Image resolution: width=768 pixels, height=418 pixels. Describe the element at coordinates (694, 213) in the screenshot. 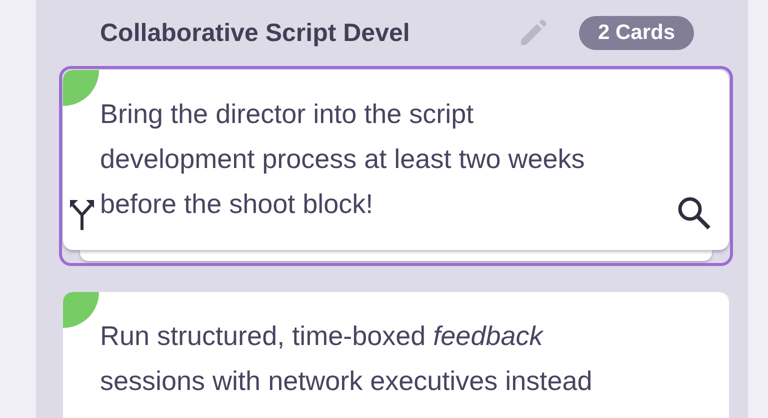

I see `search-icon` at that location.